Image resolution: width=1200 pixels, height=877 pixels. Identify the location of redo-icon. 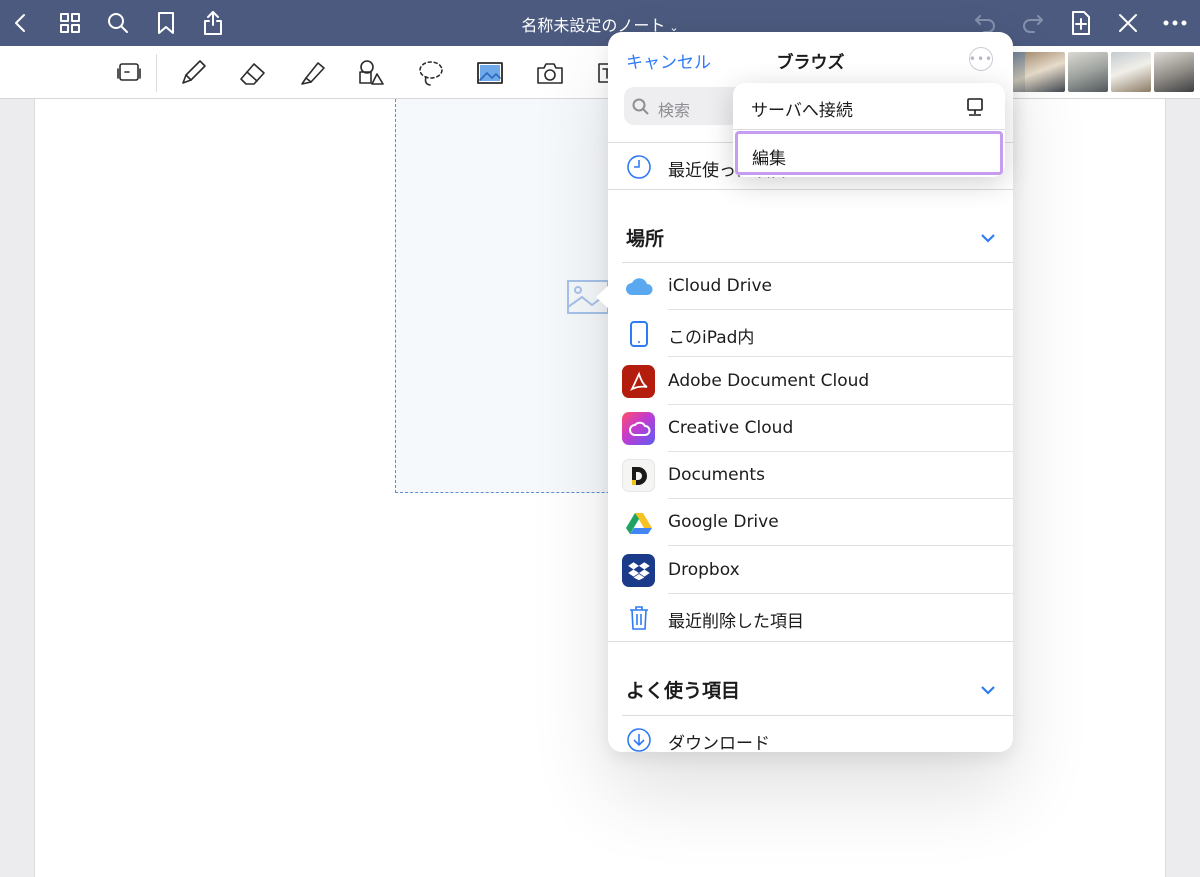
(1033, 23).